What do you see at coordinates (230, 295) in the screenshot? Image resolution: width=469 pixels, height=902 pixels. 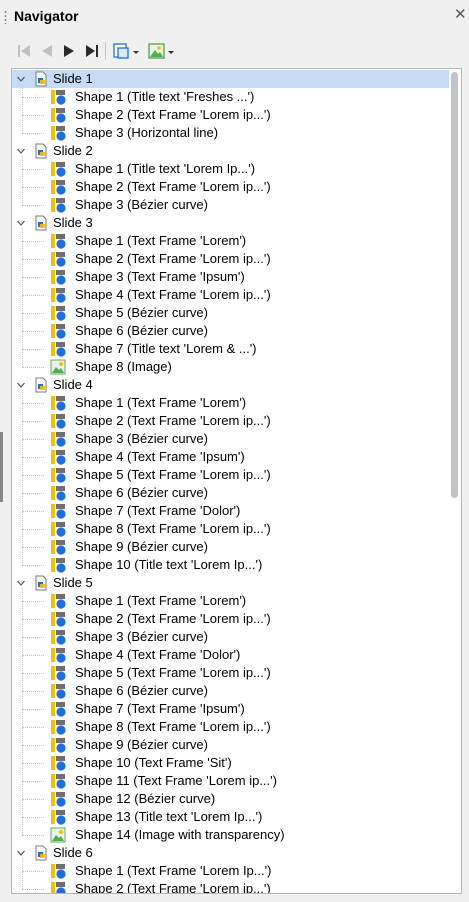 I see `shape-row: Shape 4 (Text Frame 'Lorem ip...')` at bounding box center [230, 295].